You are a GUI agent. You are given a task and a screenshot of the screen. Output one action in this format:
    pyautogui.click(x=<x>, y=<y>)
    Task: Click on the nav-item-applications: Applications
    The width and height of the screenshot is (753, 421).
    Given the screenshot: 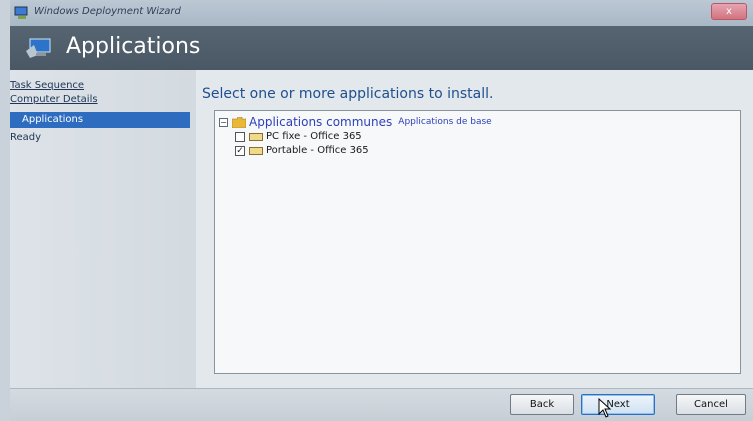 What is the action you would take?
    pyautogui.click(x=100, y=120)
    